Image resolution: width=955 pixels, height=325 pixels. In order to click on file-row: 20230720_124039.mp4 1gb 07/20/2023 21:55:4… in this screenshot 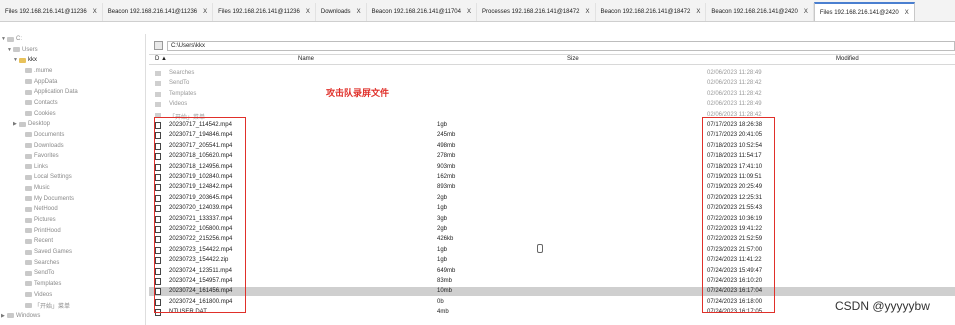, I will do `click(552, 208)`.